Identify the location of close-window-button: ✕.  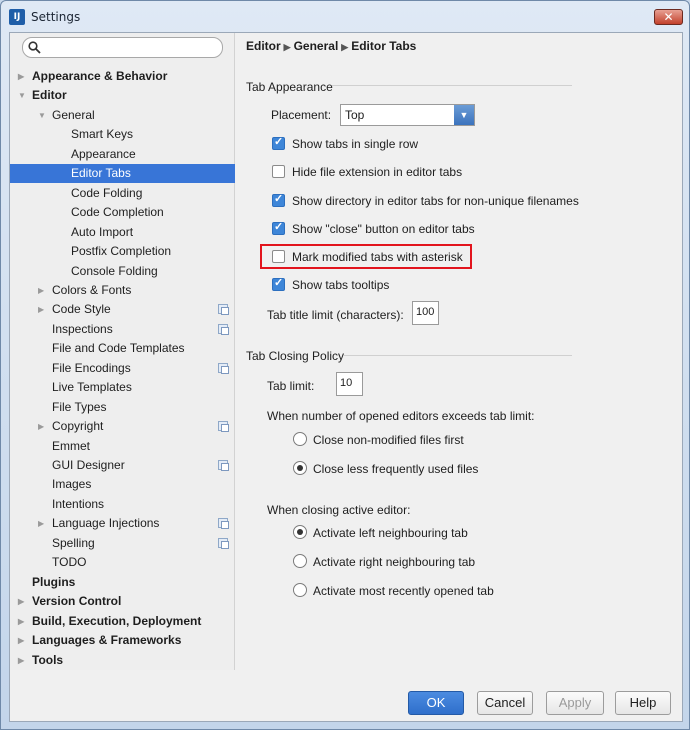
(668, 17).